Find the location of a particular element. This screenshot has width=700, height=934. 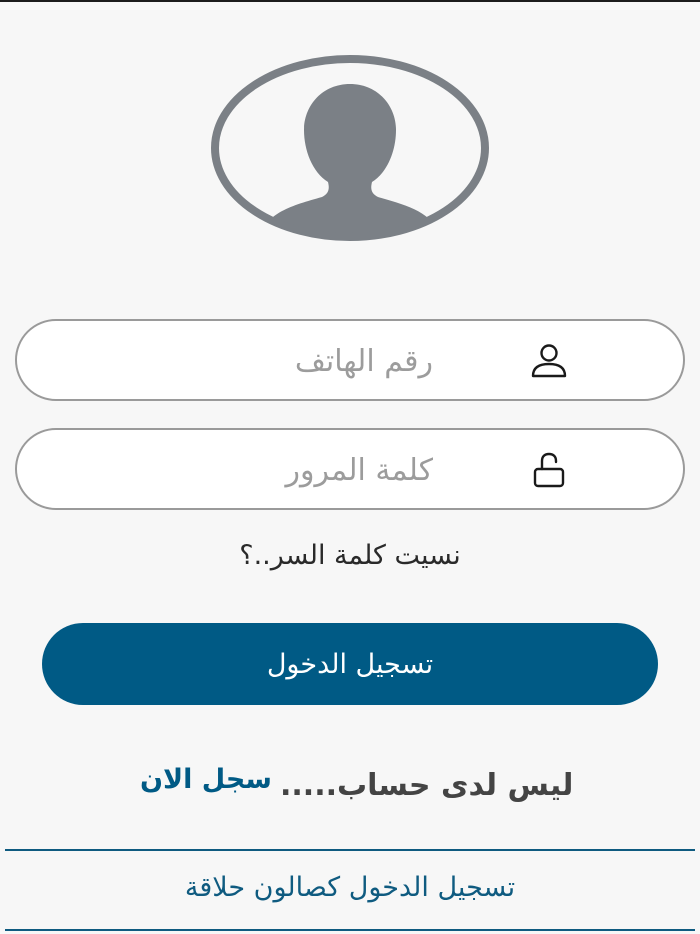

user-avatar-icon is located at coordinates (350, 148).